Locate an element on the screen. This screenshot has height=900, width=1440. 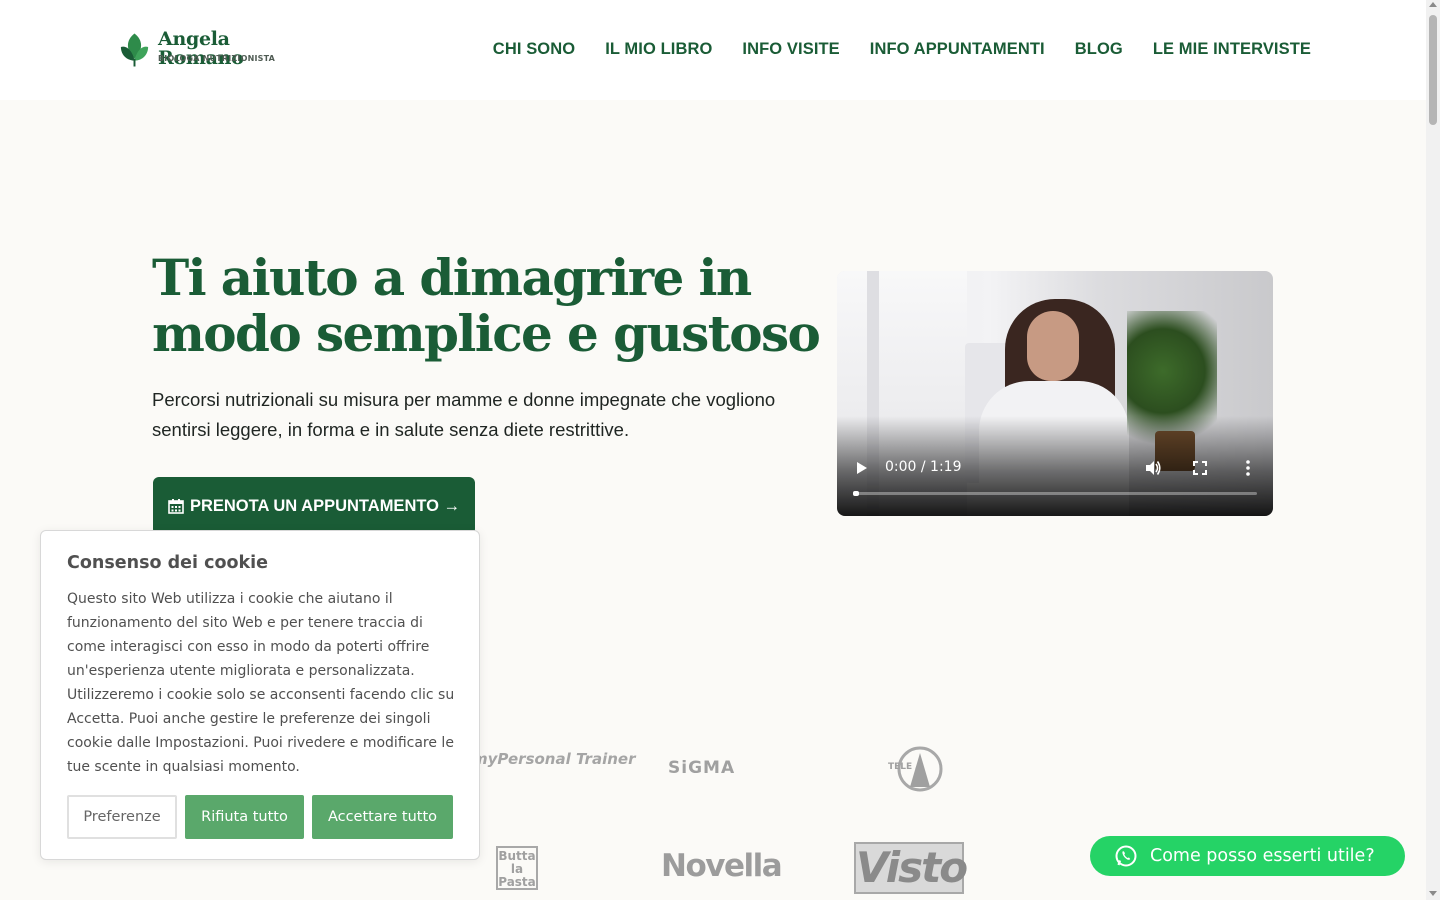
scroll-down-arrow-icon is located at coordinates (1433, 893).